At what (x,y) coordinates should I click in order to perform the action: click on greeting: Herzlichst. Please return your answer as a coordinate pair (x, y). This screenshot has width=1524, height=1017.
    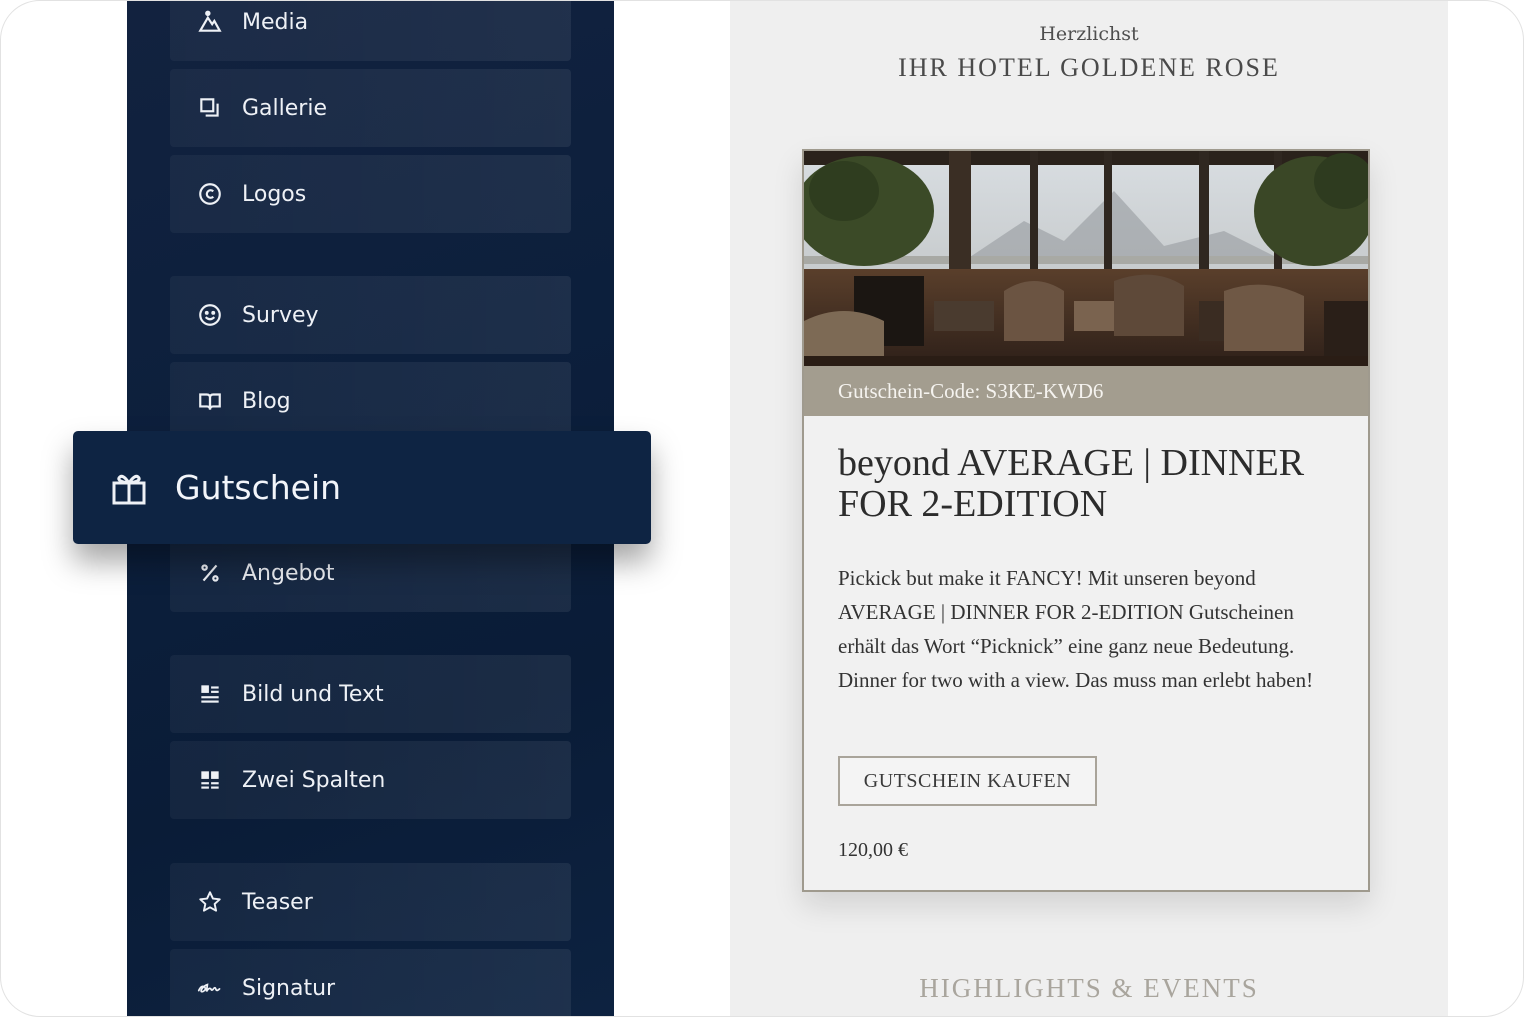
    Looking at the image, I should click on (1089, 34).